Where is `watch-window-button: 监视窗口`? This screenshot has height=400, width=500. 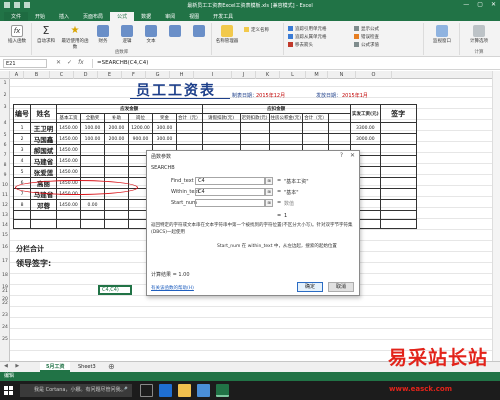
watch-window-button: 监视窗口 is located at coordinates (442, 34).